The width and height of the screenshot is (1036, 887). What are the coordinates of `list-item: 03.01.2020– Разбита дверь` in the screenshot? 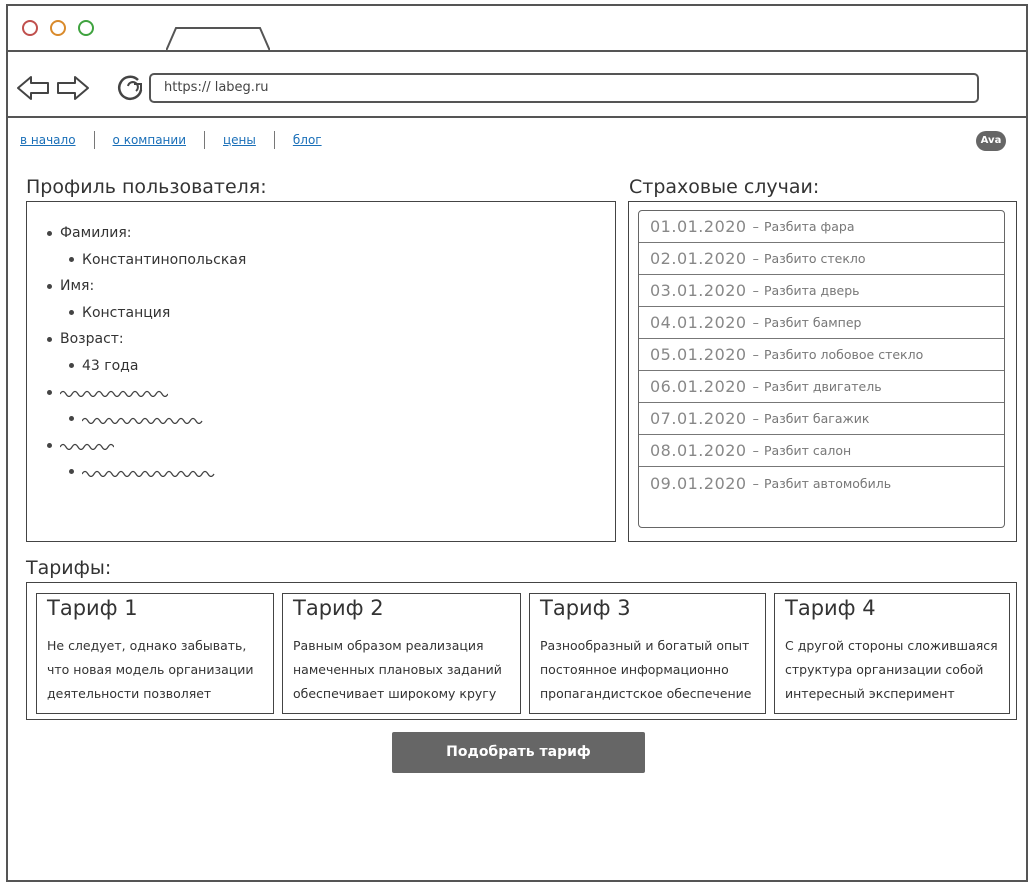 It's located at (821, 291).